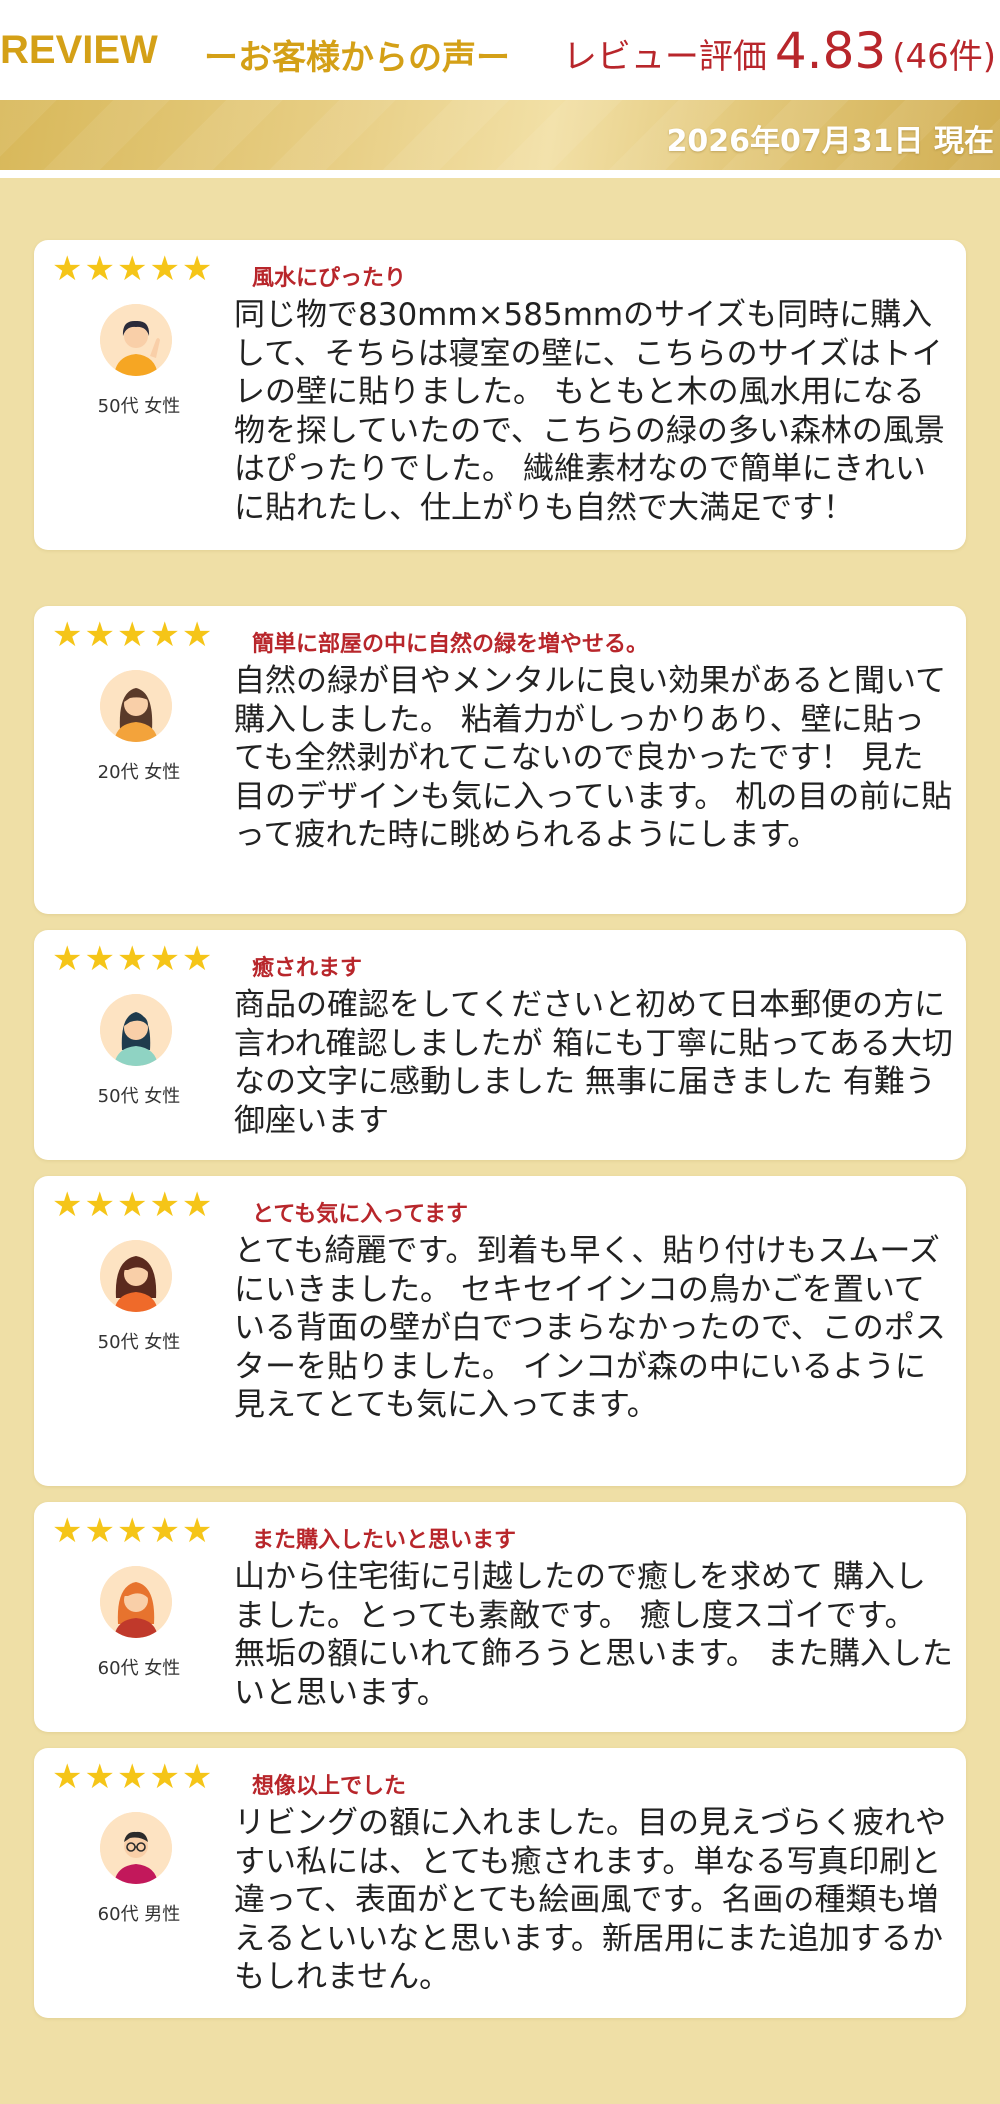 This screenshot has height=2104, width=1000. What do you see at coordinates (830, 51) in the screenshot?
I see `rating-value: 4.83` at bounding box center [830, 51].